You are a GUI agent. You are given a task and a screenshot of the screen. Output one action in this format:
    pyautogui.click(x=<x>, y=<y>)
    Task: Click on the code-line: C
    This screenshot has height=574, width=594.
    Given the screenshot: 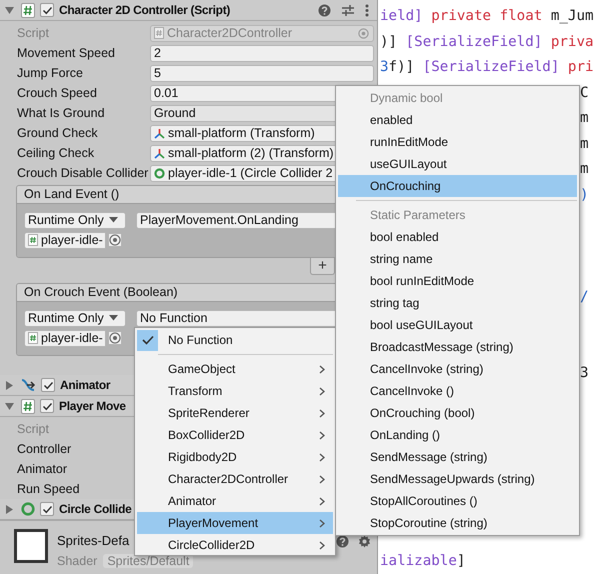 What is the action you would take?
    pyautogui.click(x=584, y=93)
    